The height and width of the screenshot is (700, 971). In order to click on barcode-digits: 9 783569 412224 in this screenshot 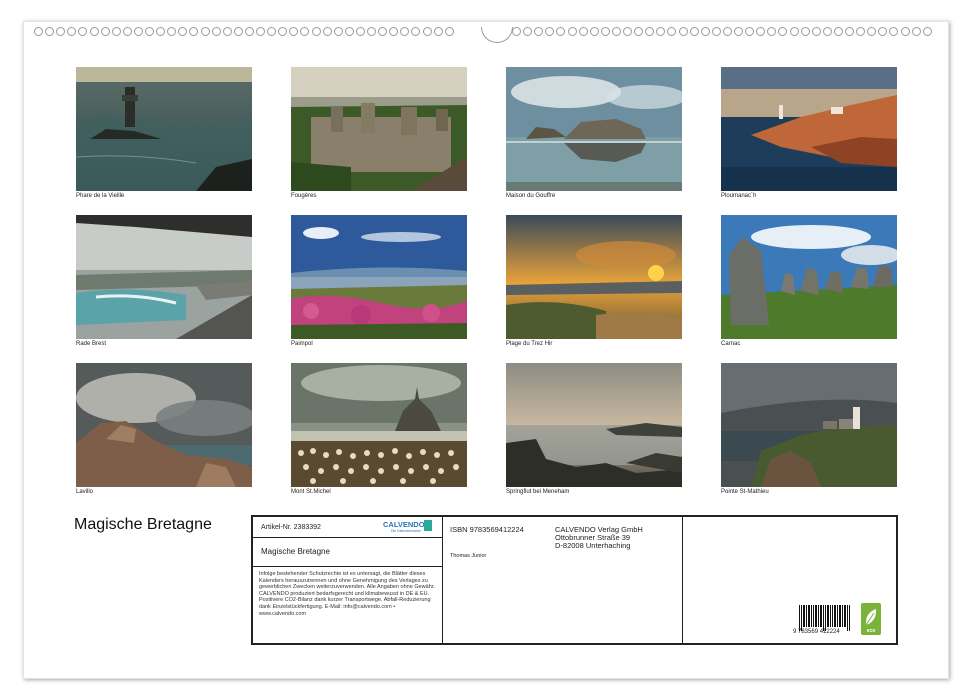, I will do `click(816, 632)`.